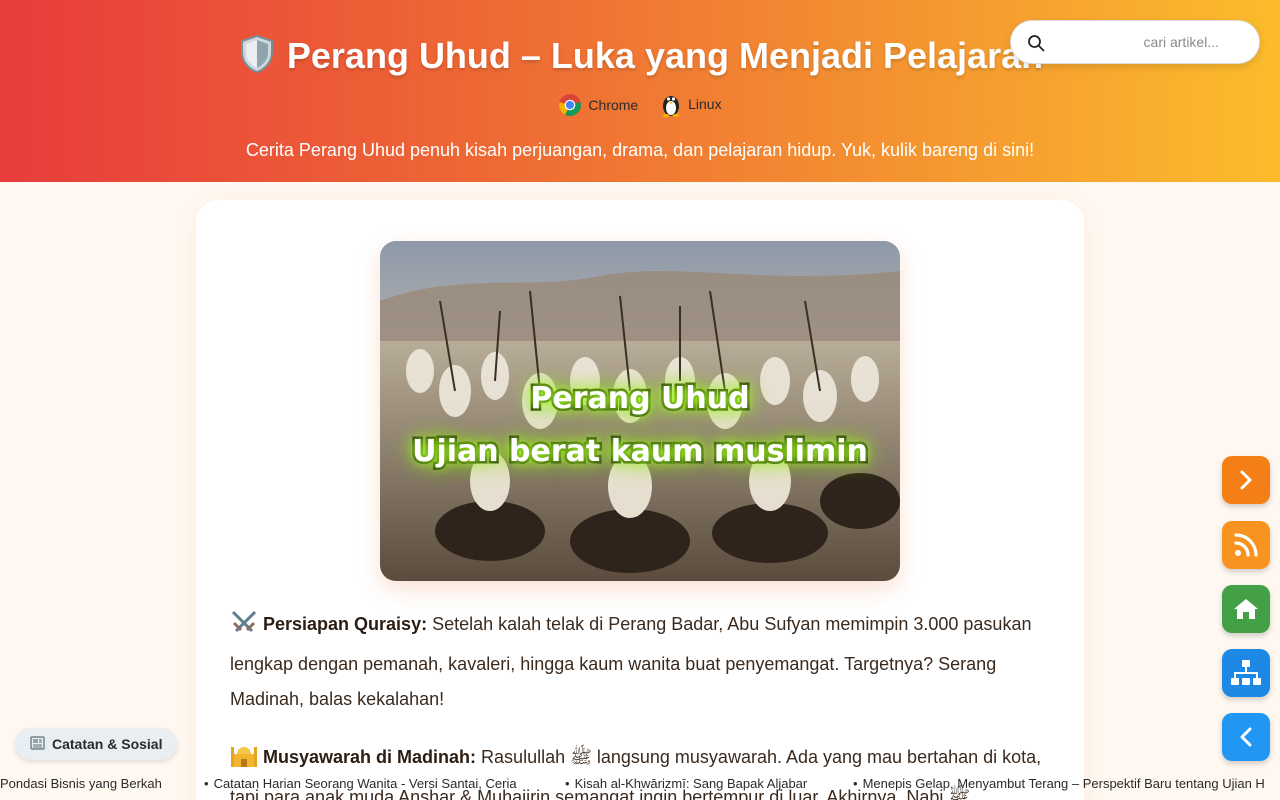 This screenshot has width=1280, height=800. Describe the element at coordinates (671, 106) in the screenshot. I see `linux-penguin-icon` at that location.